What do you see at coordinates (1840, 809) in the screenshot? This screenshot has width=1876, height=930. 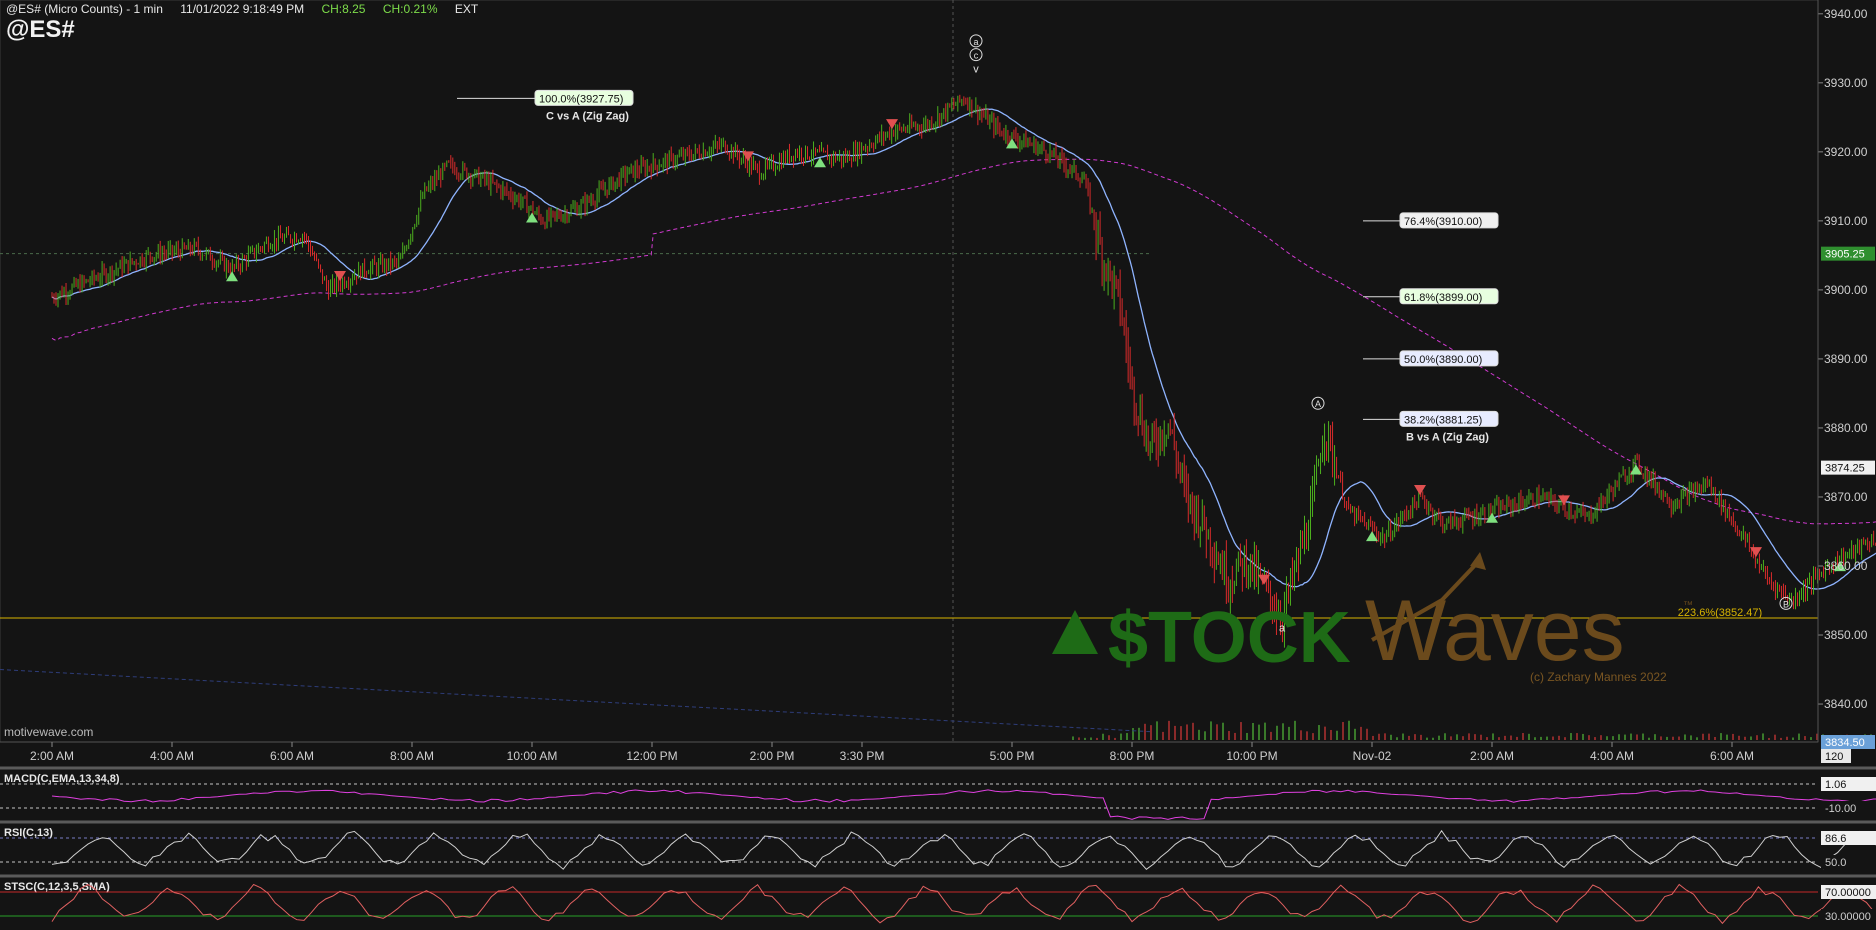 I see `indicator-value-text: -10.00` at bounding box center [1840, 809].